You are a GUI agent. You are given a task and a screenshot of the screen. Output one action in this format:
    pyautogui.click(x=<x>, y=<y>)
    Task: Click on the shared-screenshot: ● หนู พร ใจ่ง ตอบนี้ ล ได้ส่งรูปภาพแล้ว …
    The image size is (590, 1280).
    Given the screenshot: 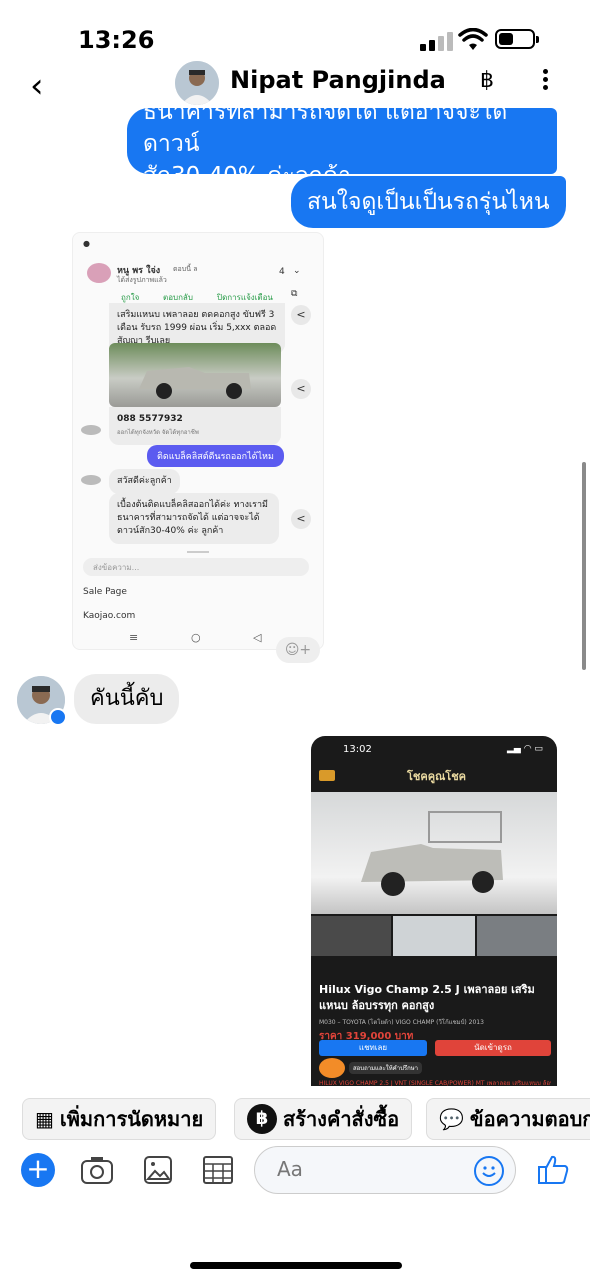 What is the action you would take?
    pyautogui.click(x=198, y=441)
    